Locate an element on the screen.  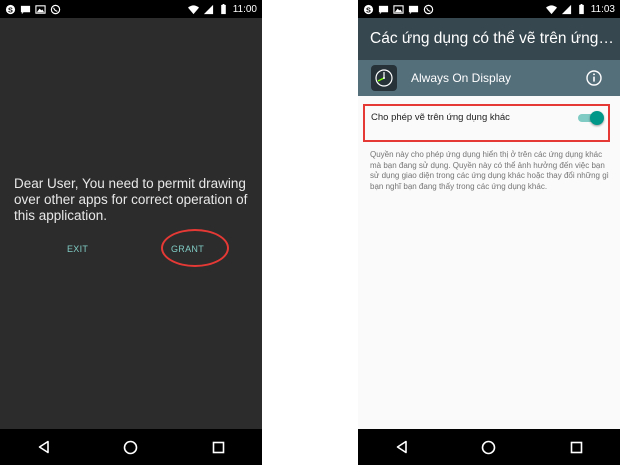
toggle-thumb is located at coordinates (597, 118).